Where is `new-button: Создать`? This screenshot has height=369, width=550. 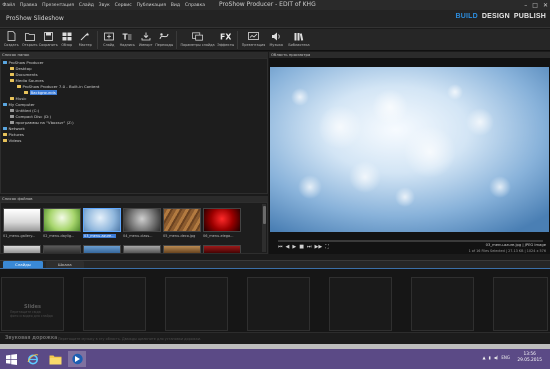 new-button: Создать is located at coordinates (11, 40).